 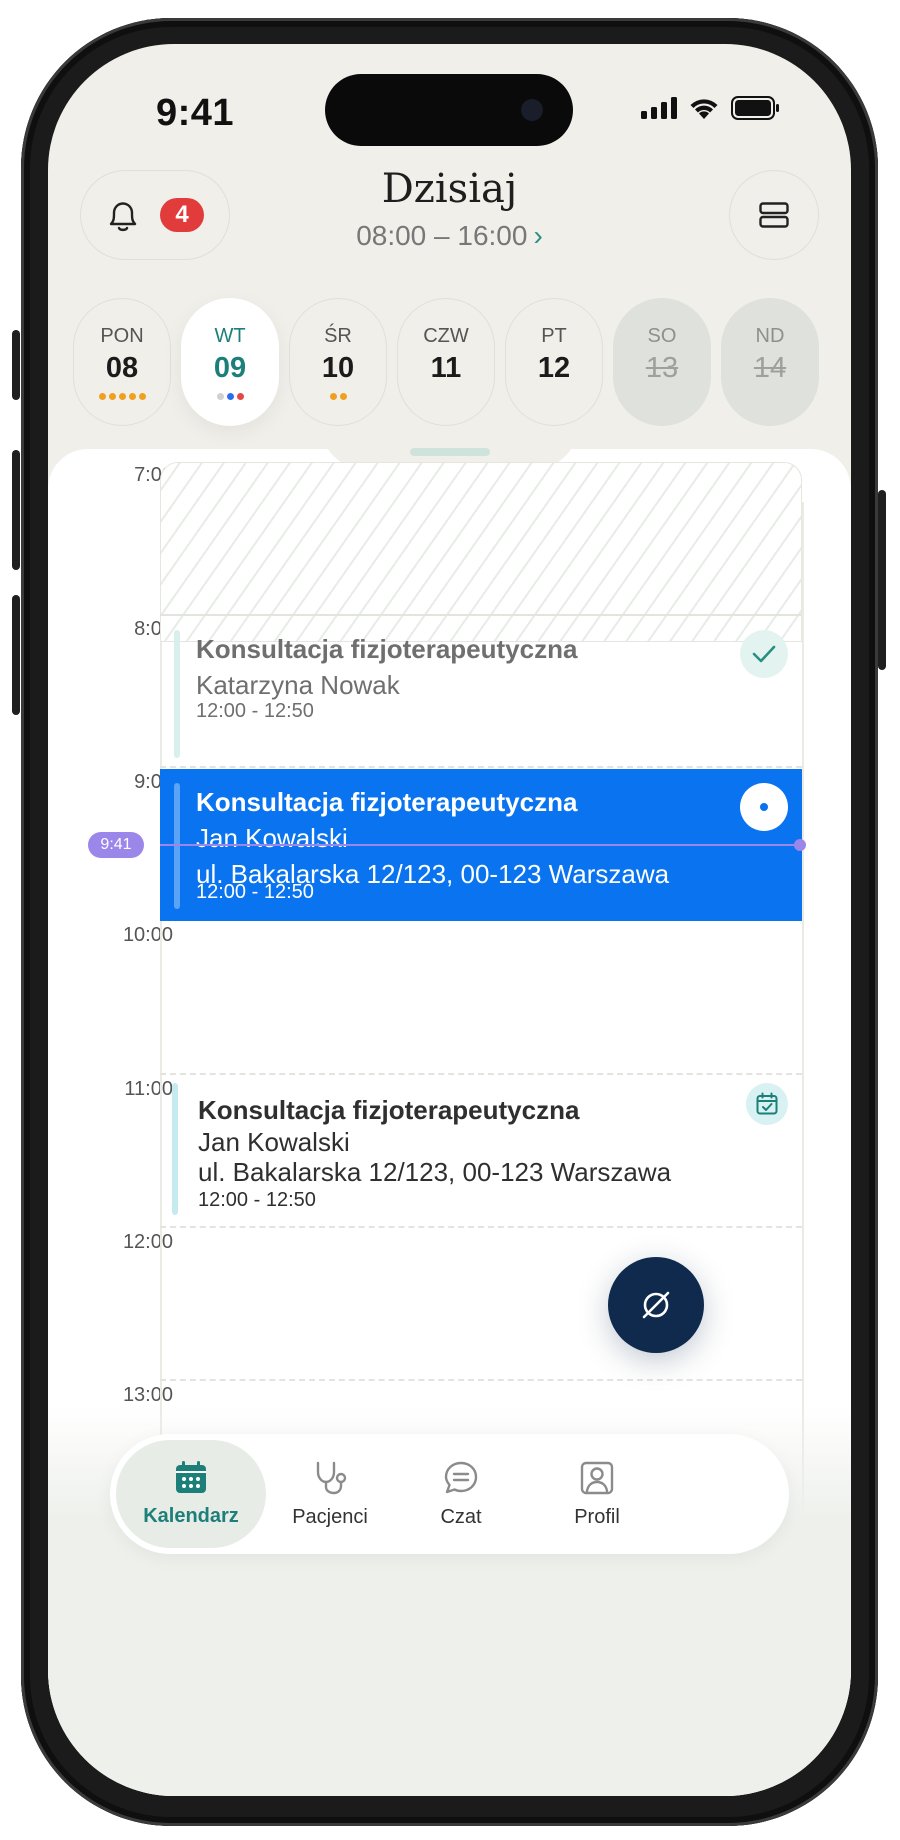 I want to click on hour-label: 10:00, so click(x=147, y=935).